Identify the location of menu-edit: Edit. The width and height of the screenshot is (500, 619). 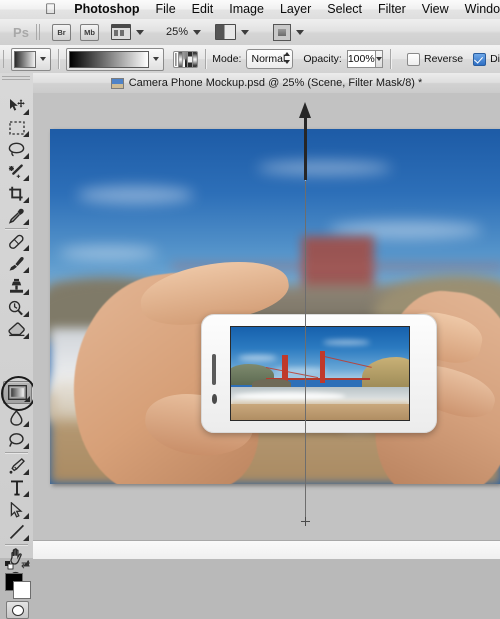
(203, 9).